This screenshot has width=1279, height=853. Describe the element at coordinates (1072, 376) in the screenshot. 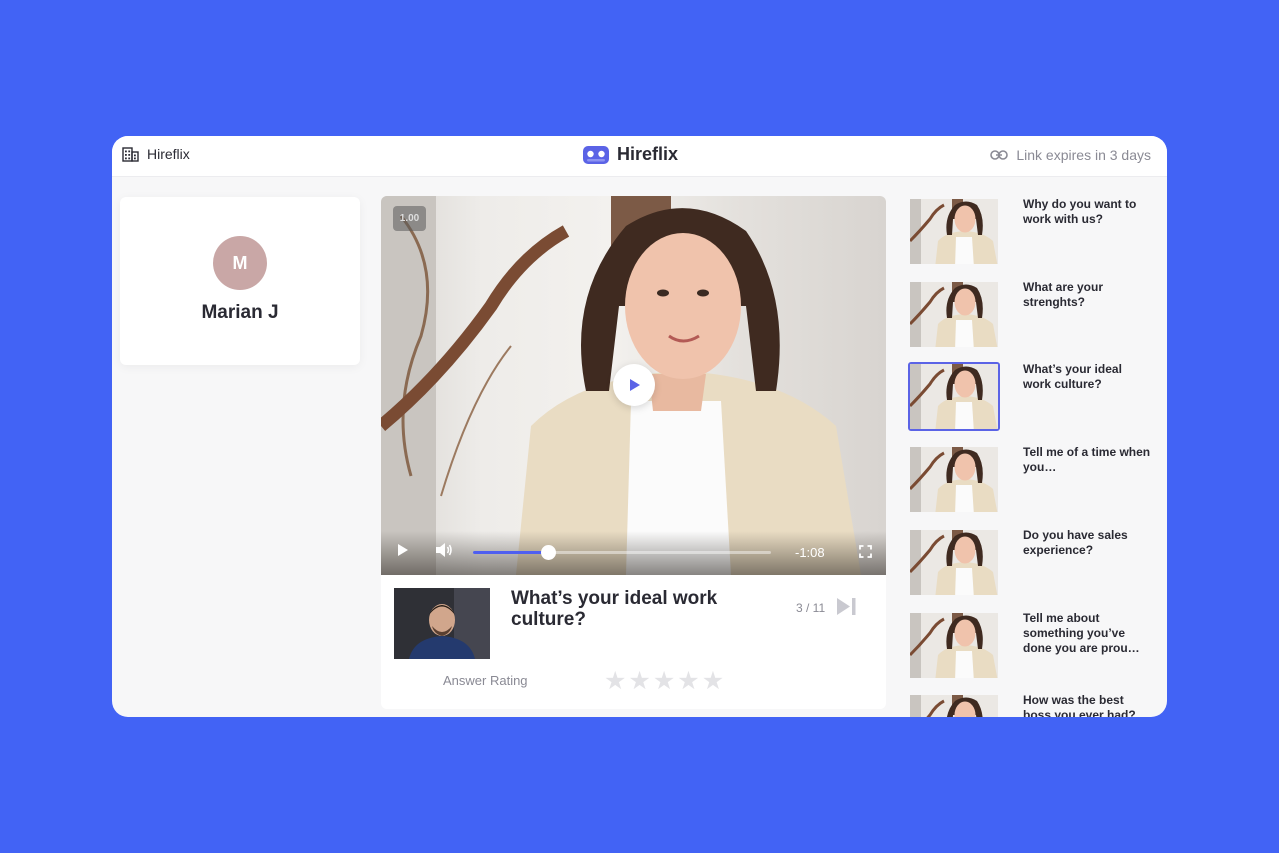

I see `question-text: What’s your ideal work culture?` at that location.